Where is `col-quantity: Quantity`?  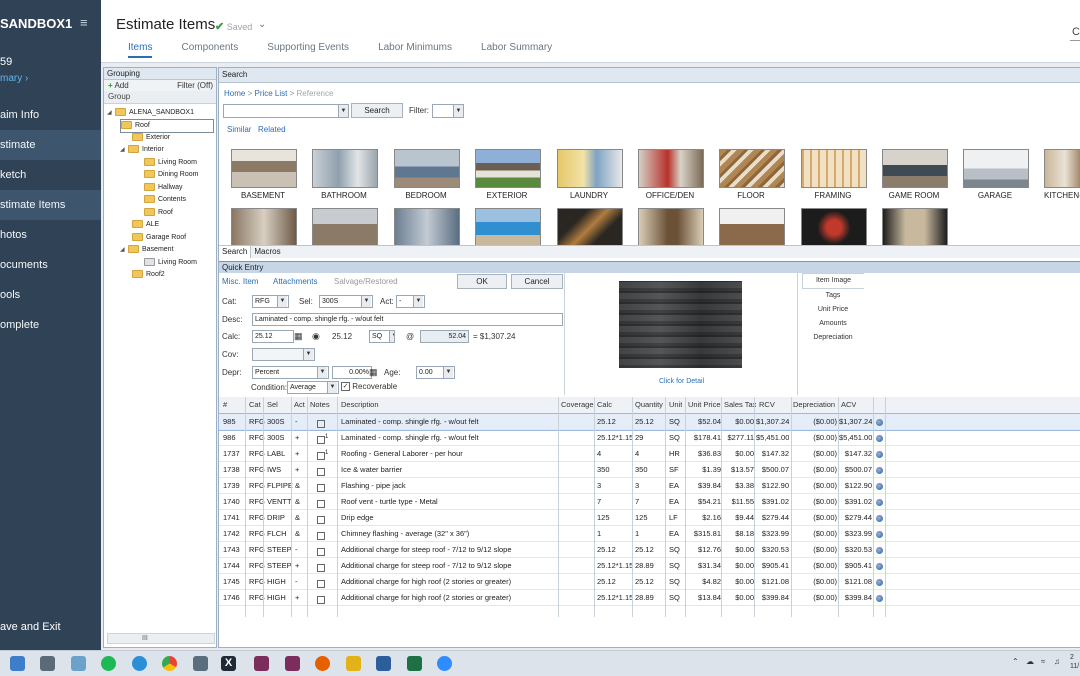
col-quantity: Quantity is located at coordinates (649, 405).